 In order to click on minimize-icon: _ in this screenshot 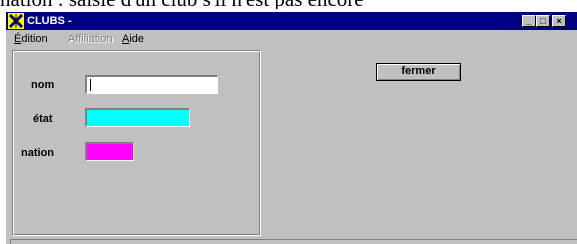, I will do `click(529, 21)`.